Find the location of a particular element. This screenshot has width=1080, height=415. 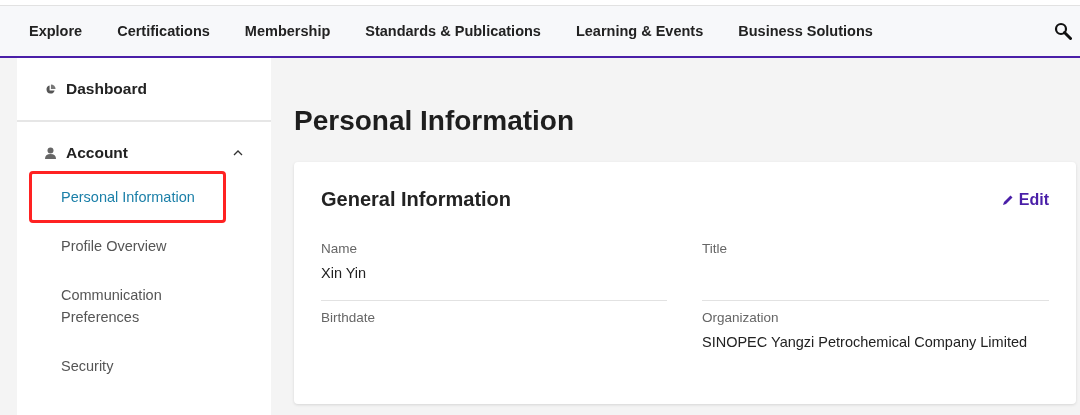

field-label: Title is located at coordinates (715, 248).